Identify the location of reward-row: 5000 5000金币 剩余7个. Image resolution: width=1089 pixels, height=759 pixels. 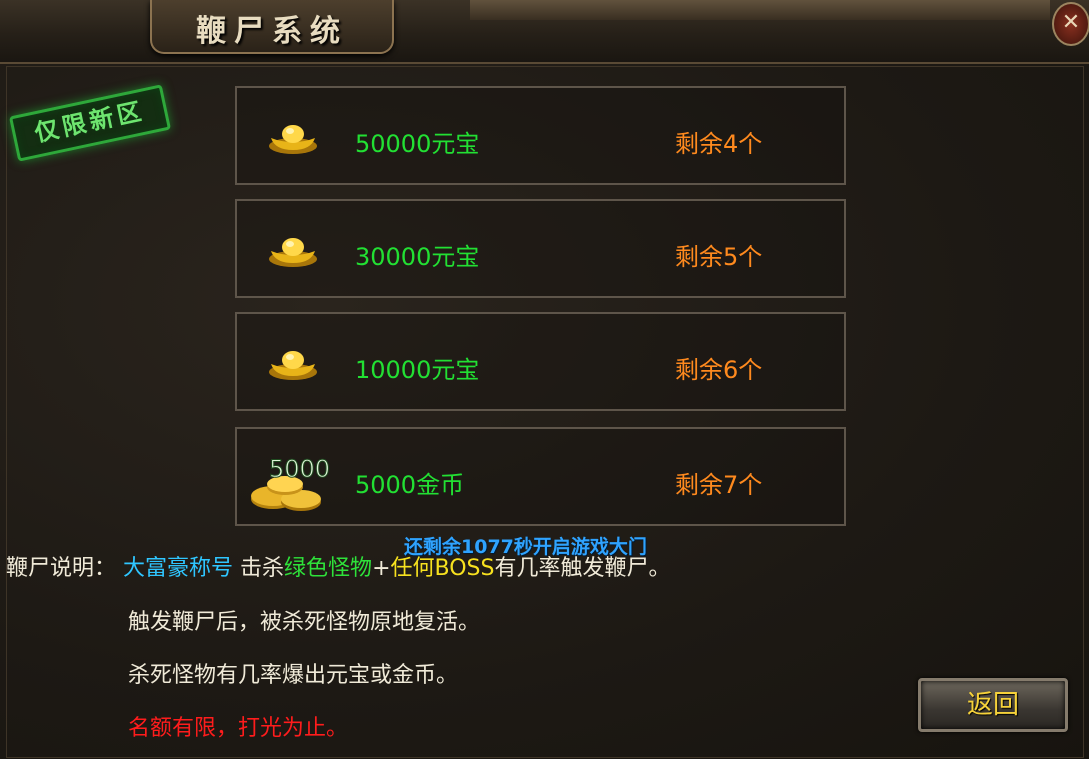
(540, 476).